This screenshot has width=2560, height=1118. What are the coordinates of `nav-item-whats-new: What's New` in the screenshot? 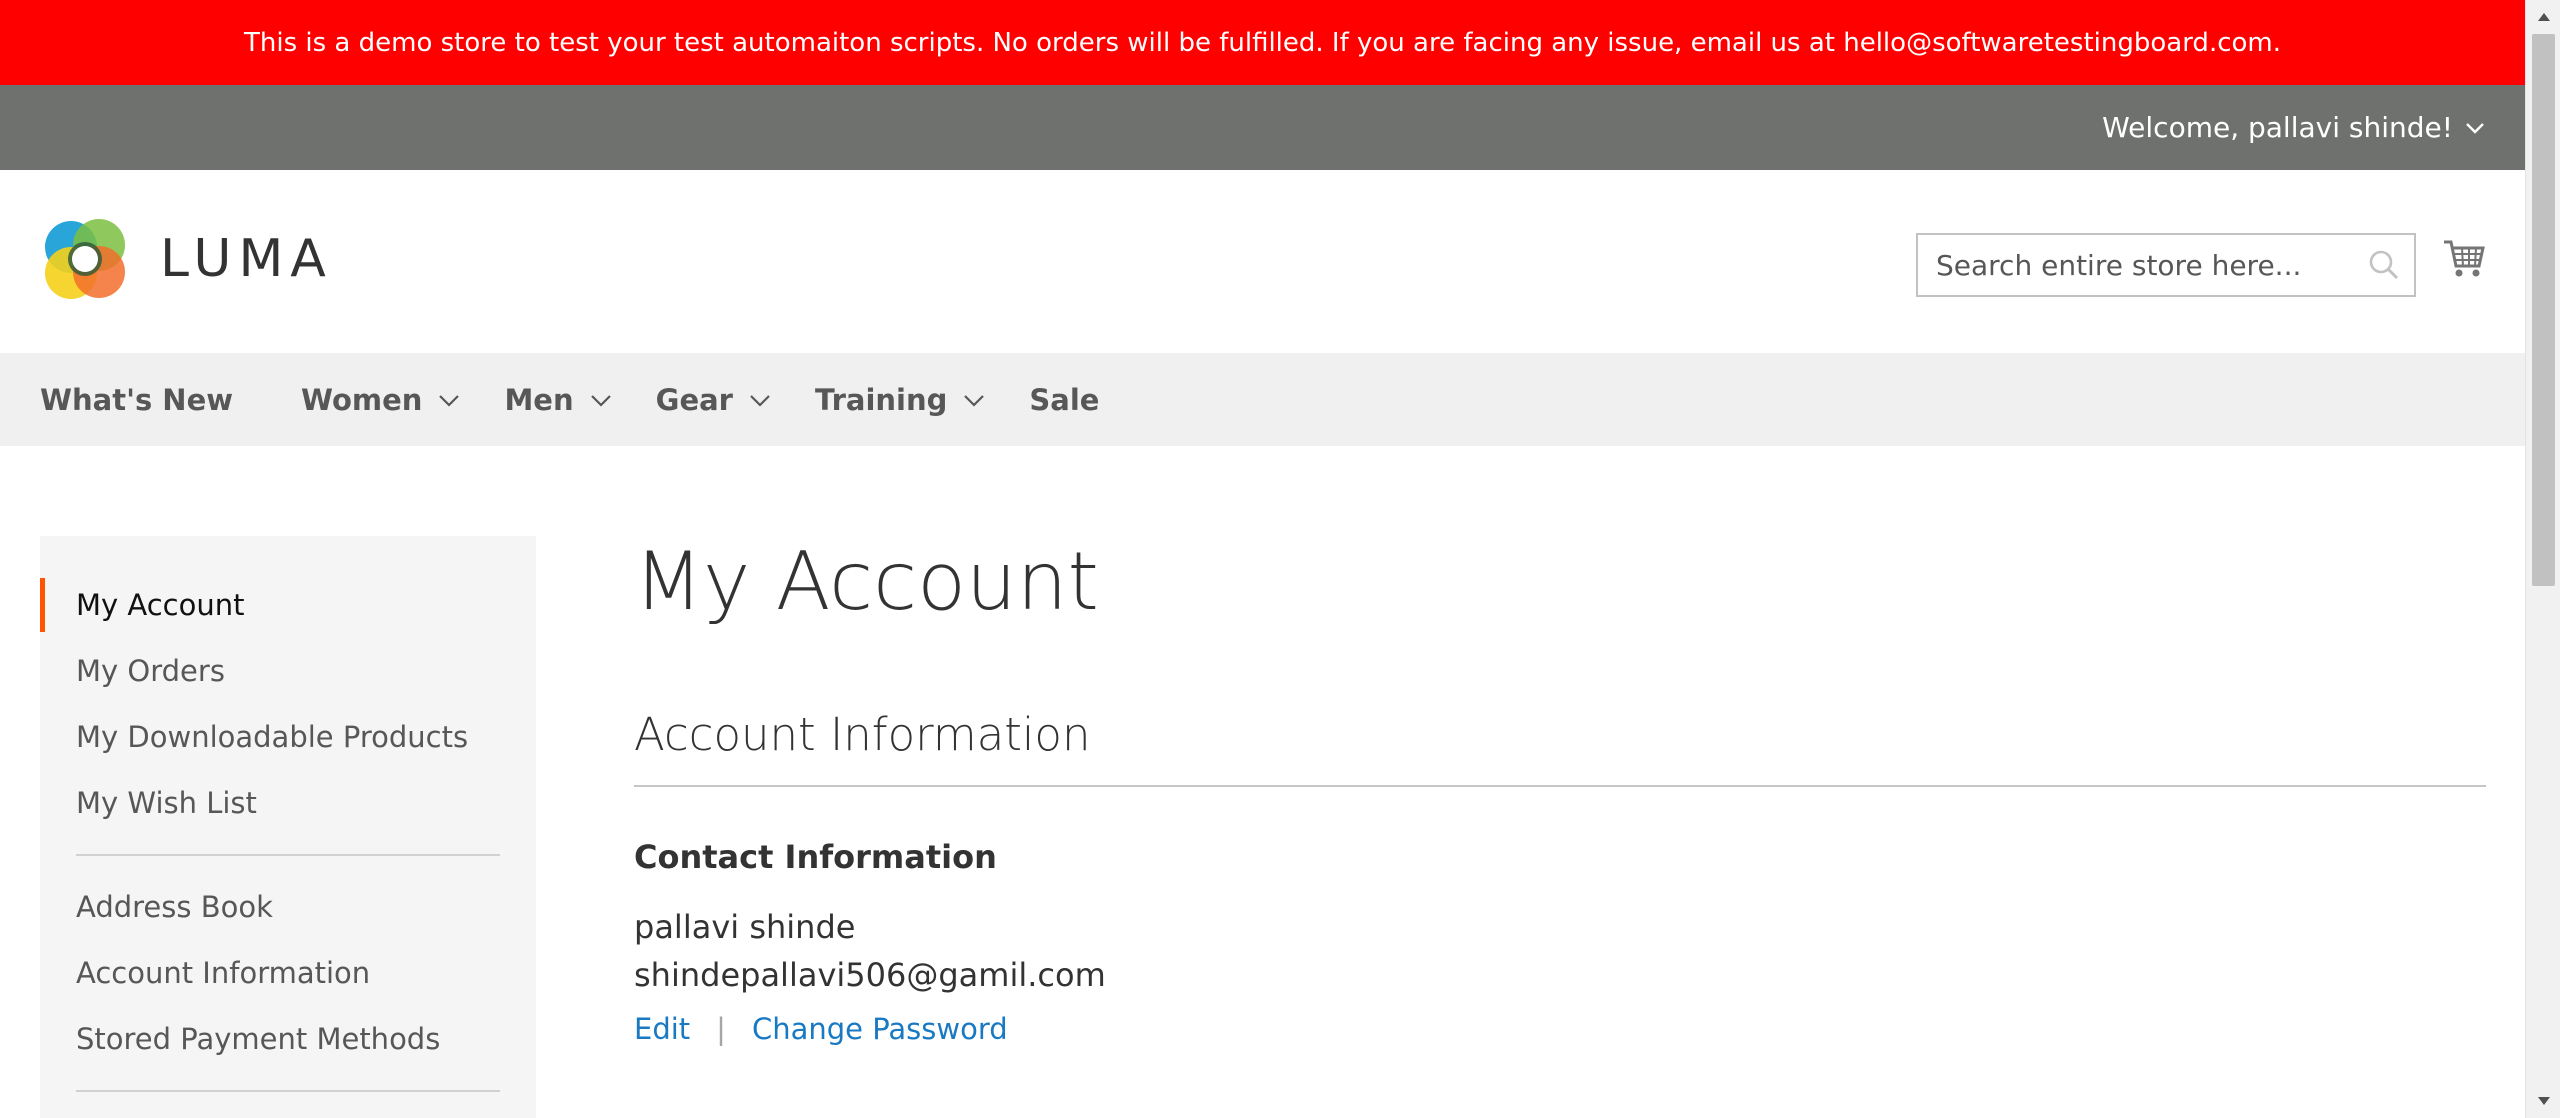 It's located at (136, 400).